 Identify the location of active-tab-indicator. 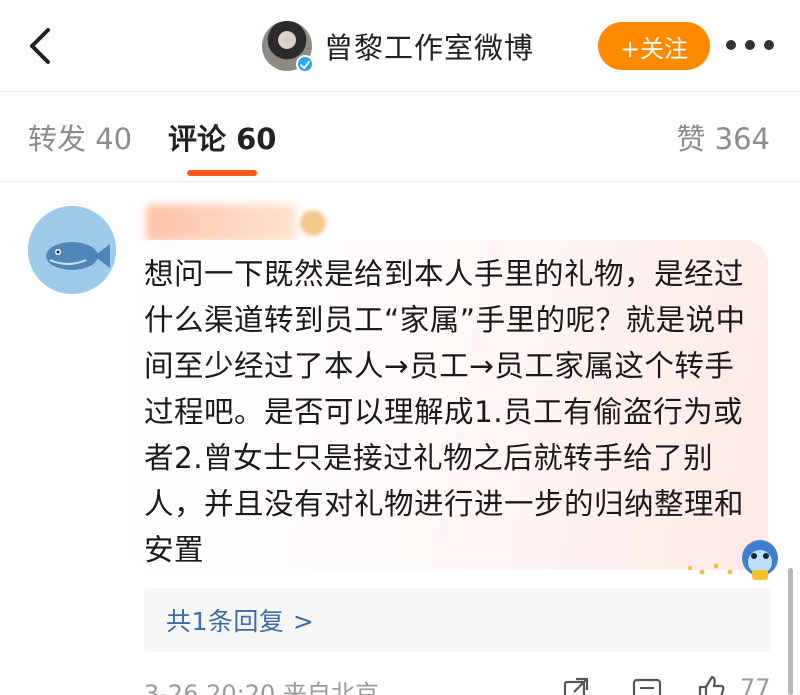
(222, 173).